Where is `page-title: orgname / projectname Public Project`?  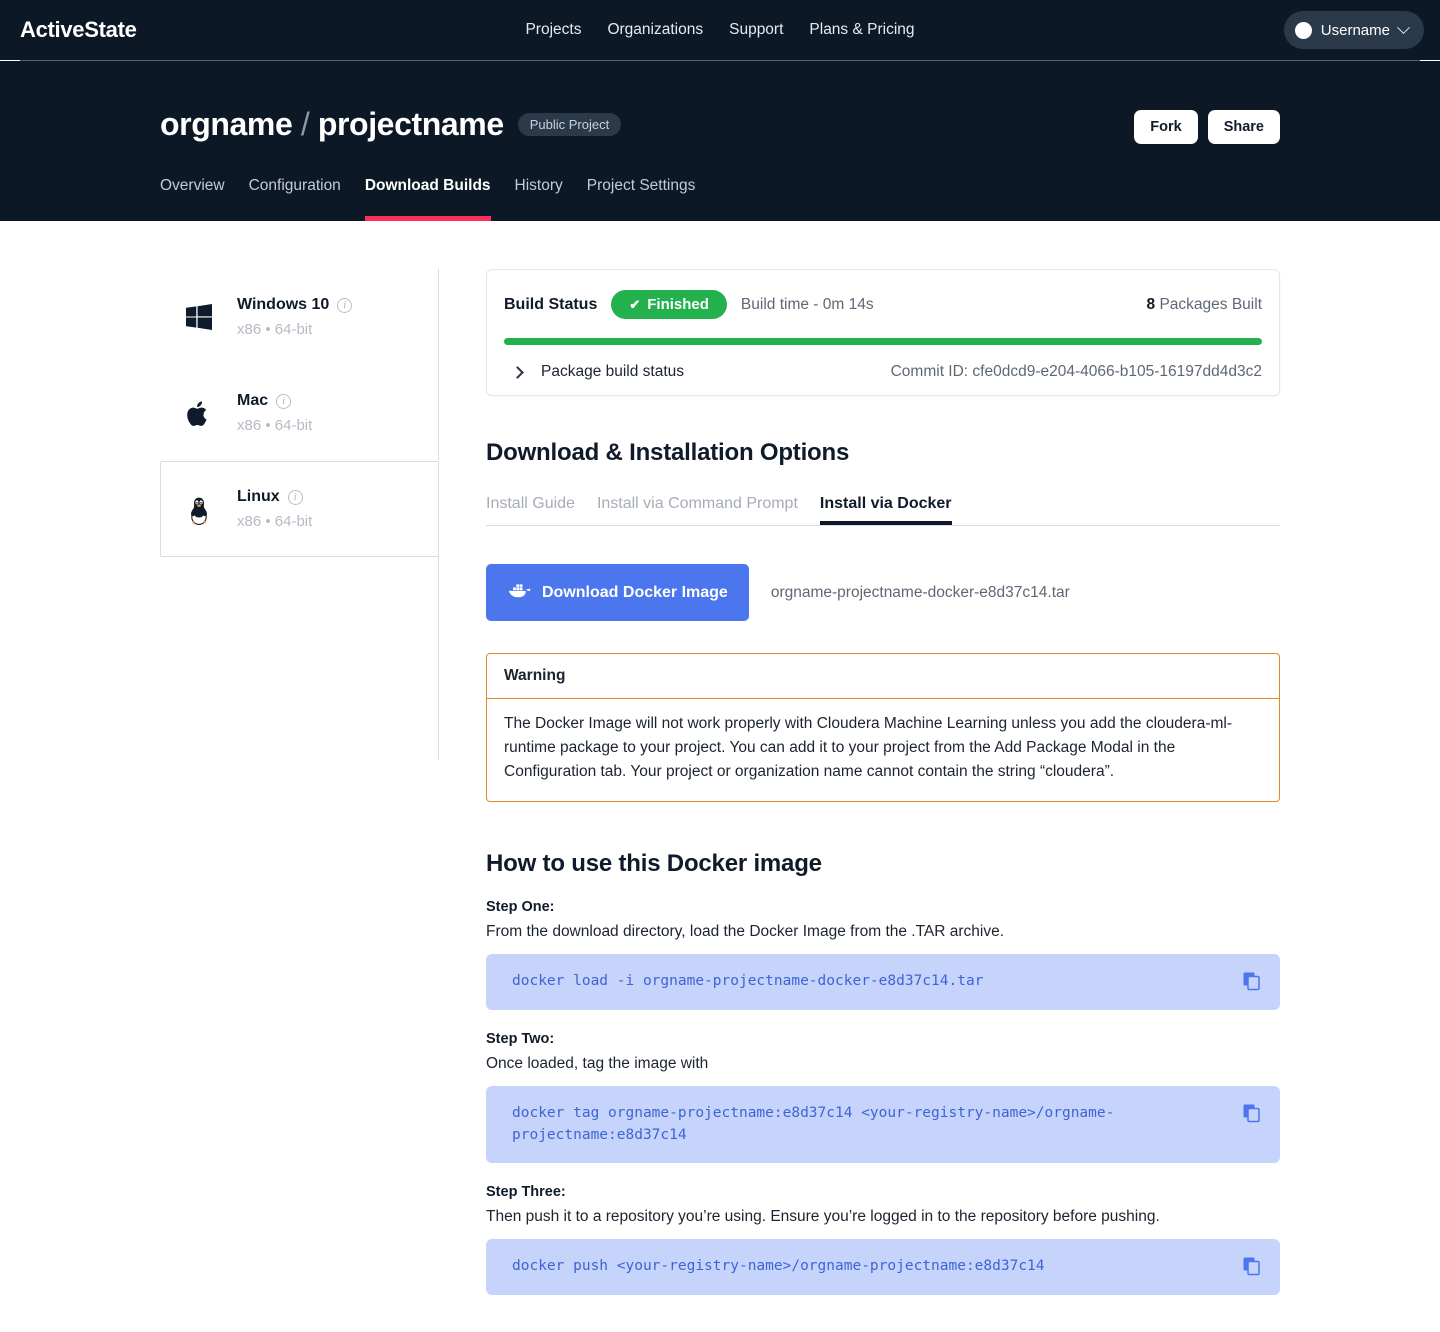
page-title: orgname / projectname Public Project is located at coordinates (720, 124).